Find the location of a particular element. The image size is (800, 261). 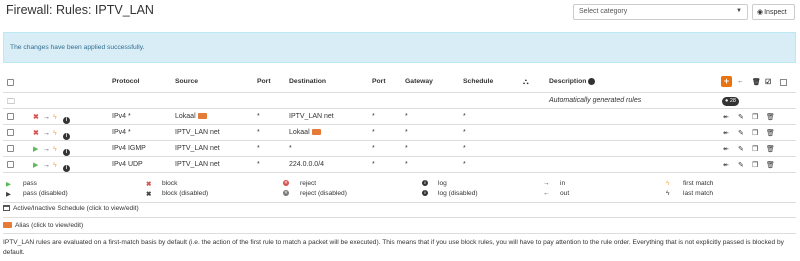

cell-destination: Lokaal is located at coordinates (305, 132).